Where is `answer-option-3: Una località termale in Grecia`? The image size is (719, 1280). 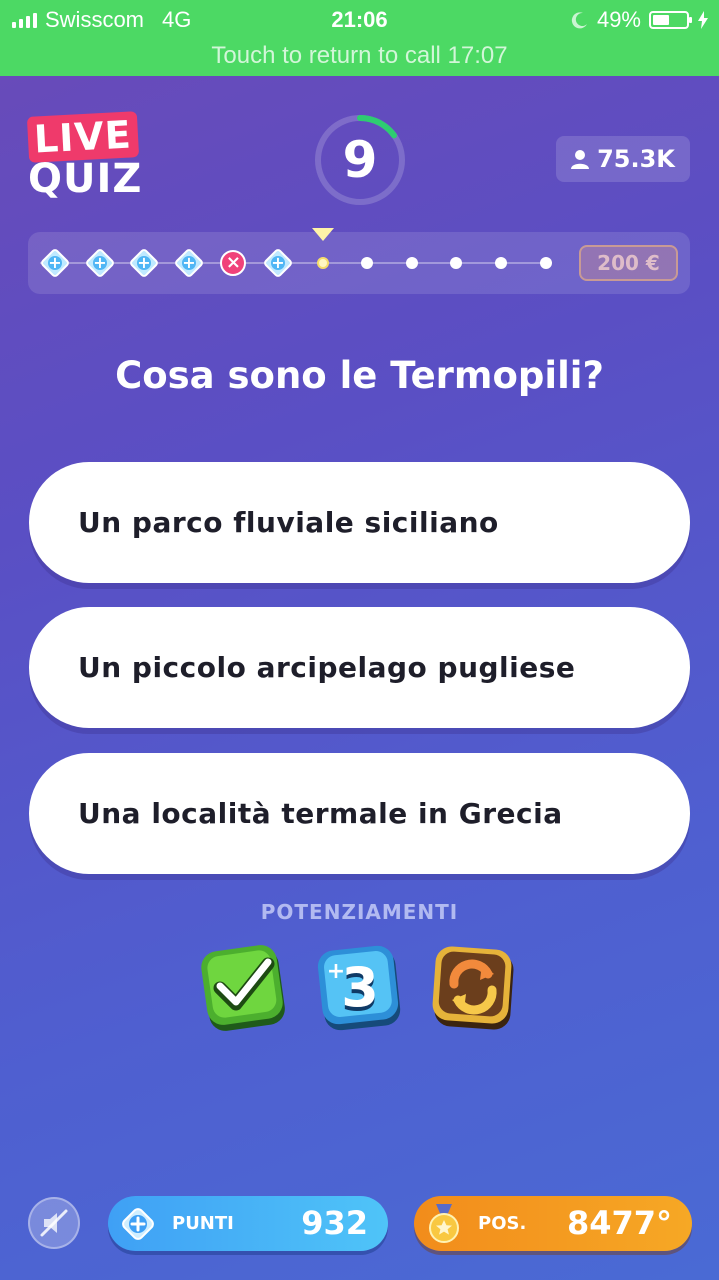 answer-option-3: Una località termale in Grecia is located at coordinates (359, 813).